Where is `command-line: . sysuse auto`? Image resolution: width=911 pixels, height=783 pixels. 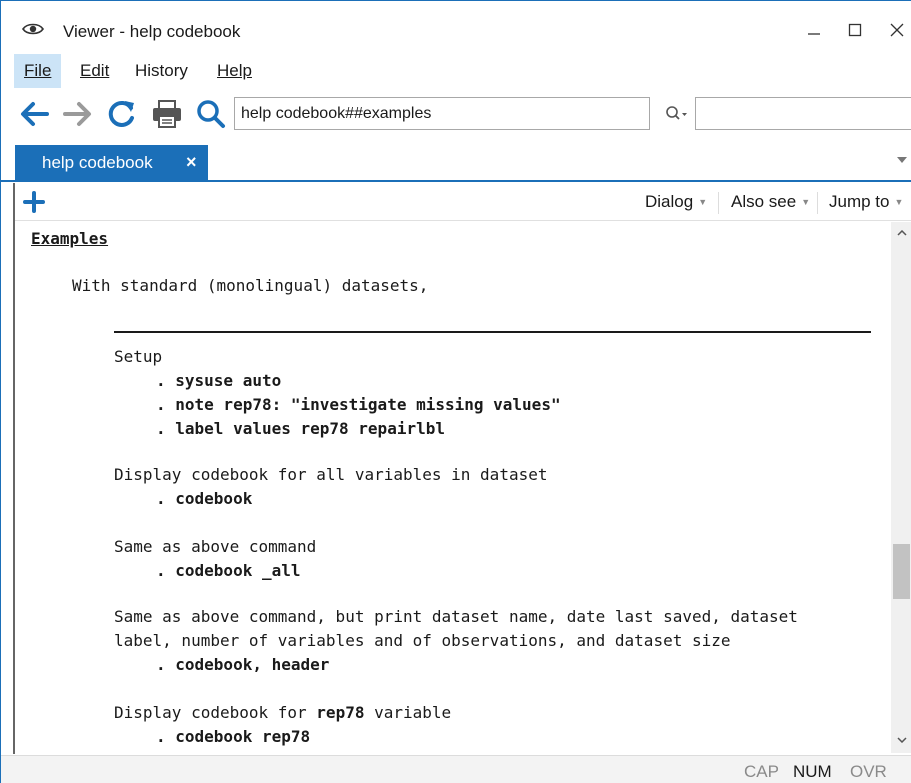 command-line: . sysuse auto is located at coordinates (218, 380).